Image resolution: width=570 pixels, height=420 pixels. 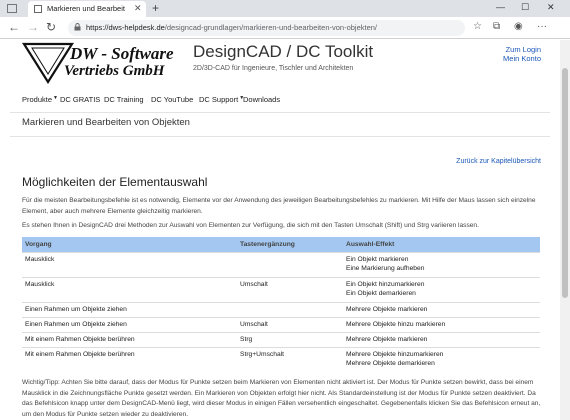 I want to click on nav-item-downloads: Downloads, so click(x=261, y=99).